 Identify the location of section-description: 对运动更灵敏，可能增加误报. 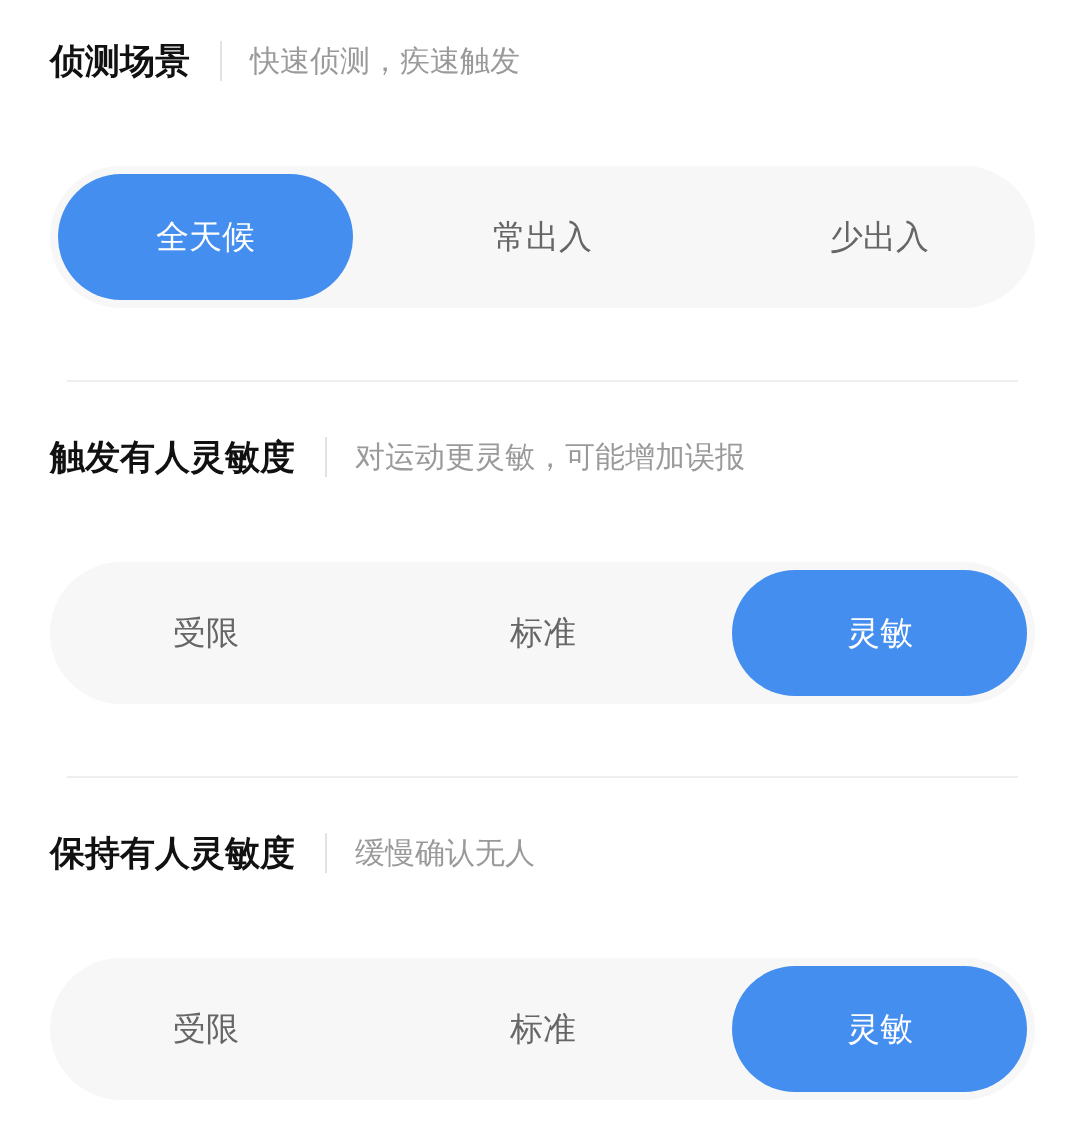
(550, 456).